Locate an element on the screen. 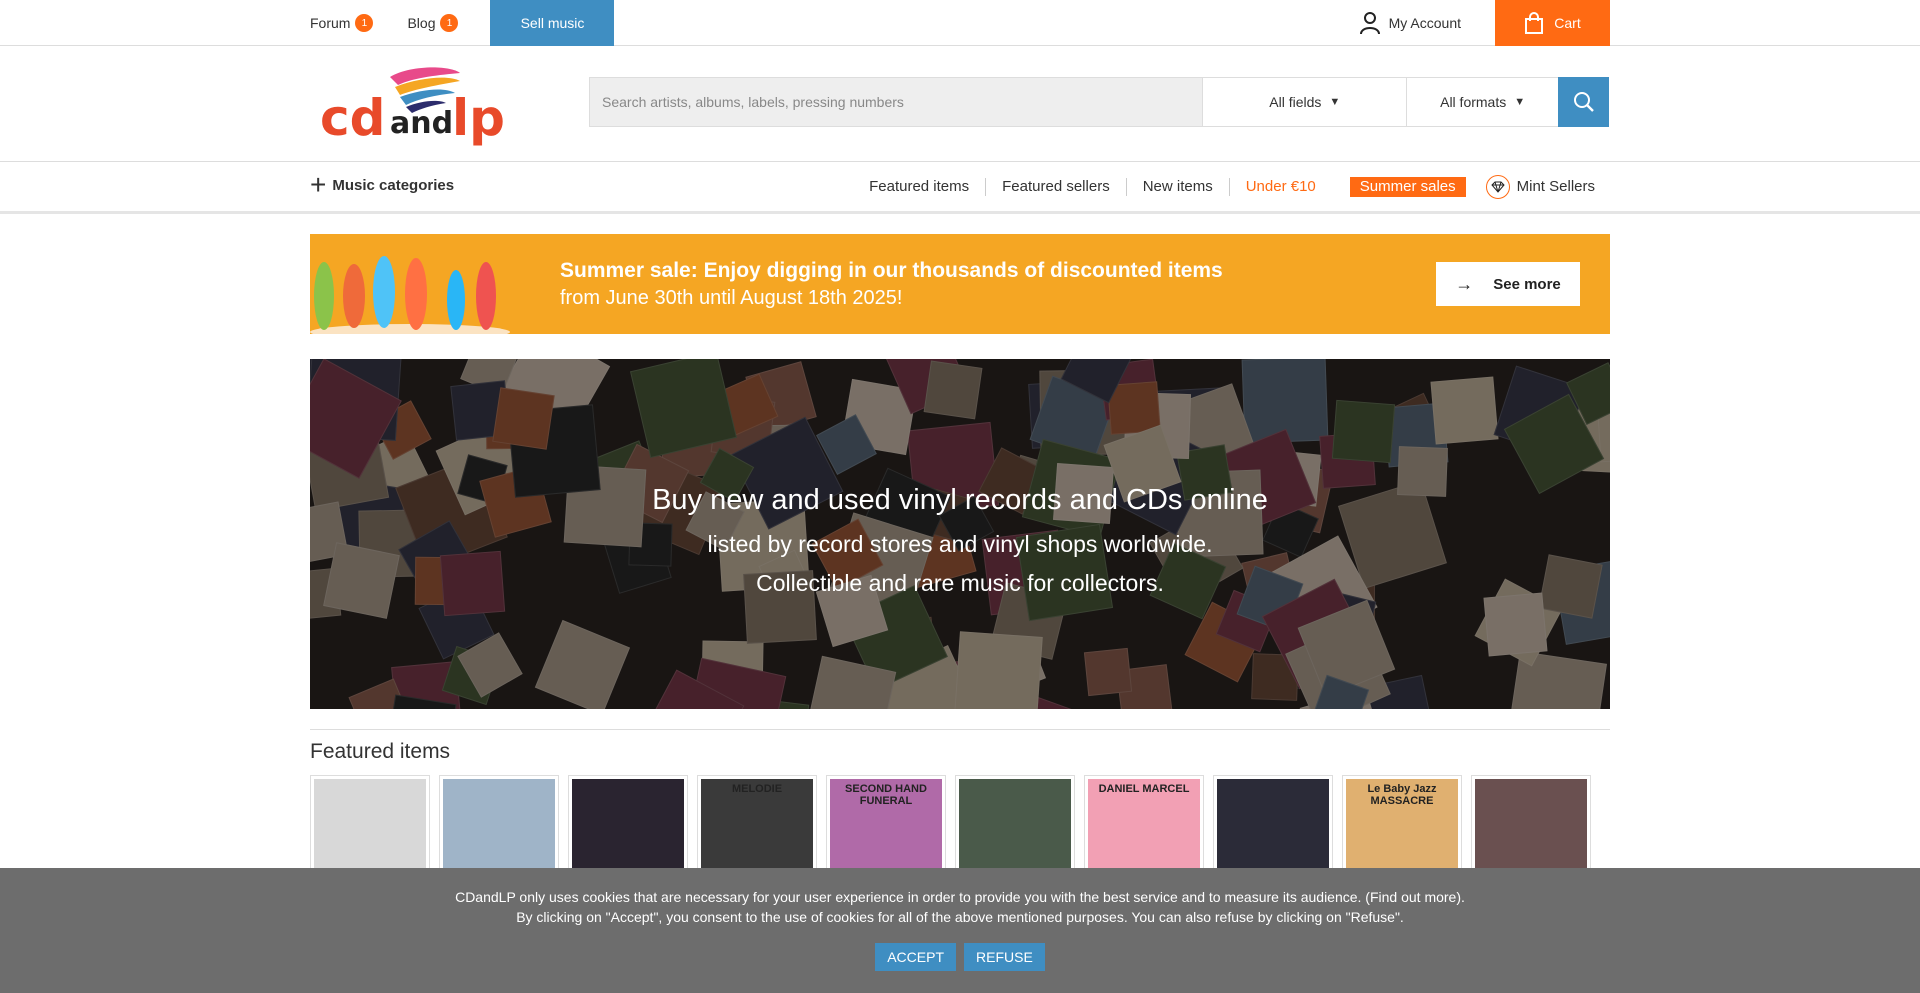 The height and width of the screenshot is (993, 1920). nav-featured-items: Featured items is located at coordinates (920, 186).